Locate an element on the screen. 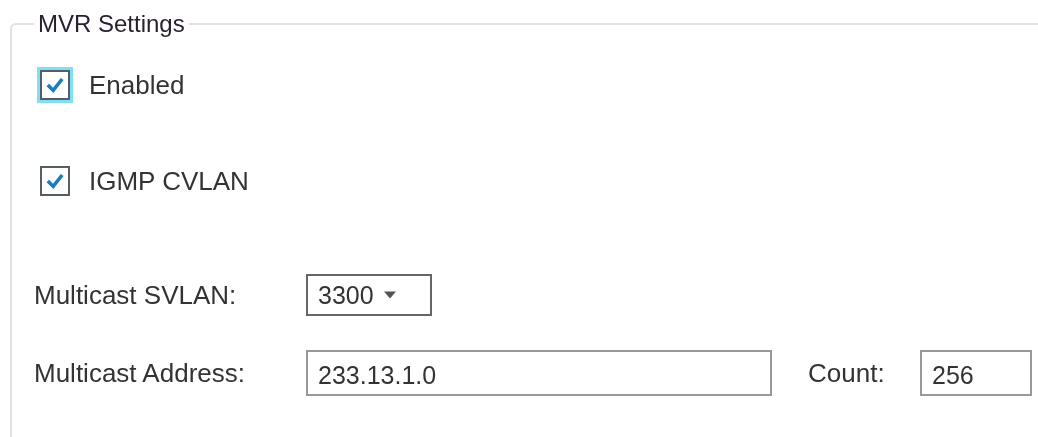 The image size is (1038, 437). address-field: 233.13.1.0 is located at coordinates (539, 373).